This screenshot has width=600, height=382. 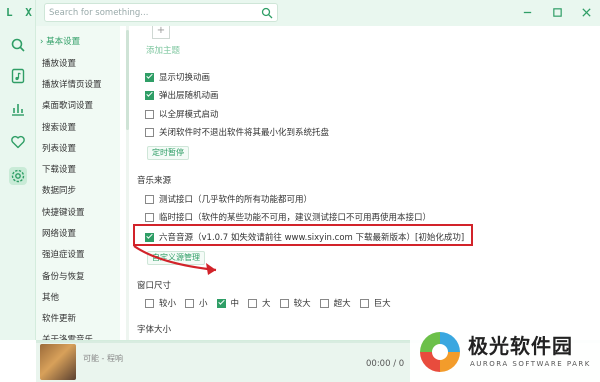 I want to click on nav-item-hotkey: 快捷键设置, so click(x=63, y=212).